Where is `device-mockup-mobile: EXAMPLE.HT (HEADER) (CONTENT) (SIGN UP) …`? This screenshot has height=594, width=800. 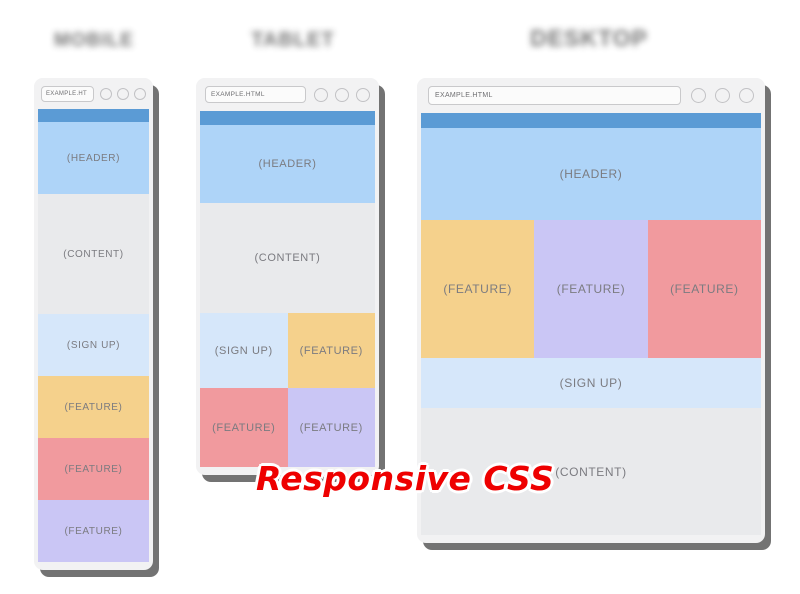 device-mockup-mobile: EXAMPLE.HT (HEADER) (CONTENT) (SIGN UP) … is located at coordinates (93, 324).